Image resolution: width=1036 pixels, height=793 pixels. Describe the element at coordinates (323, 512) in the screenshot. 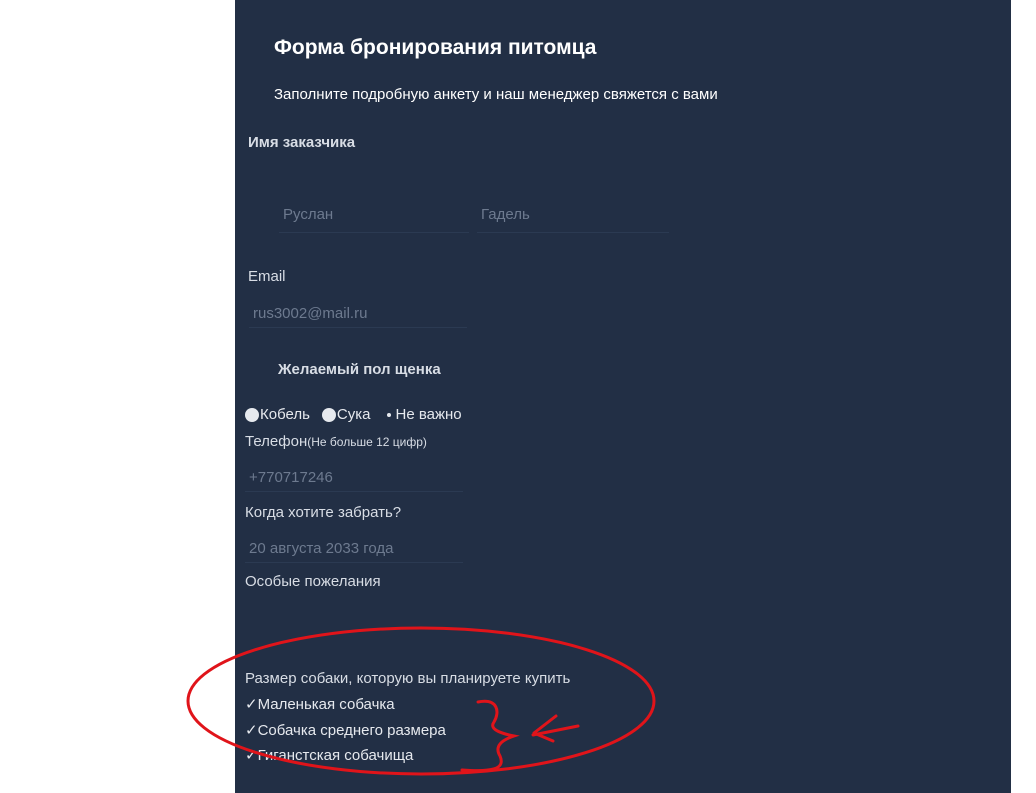

I see `pickup-date-label: Когда хотите забрать?` at that location.